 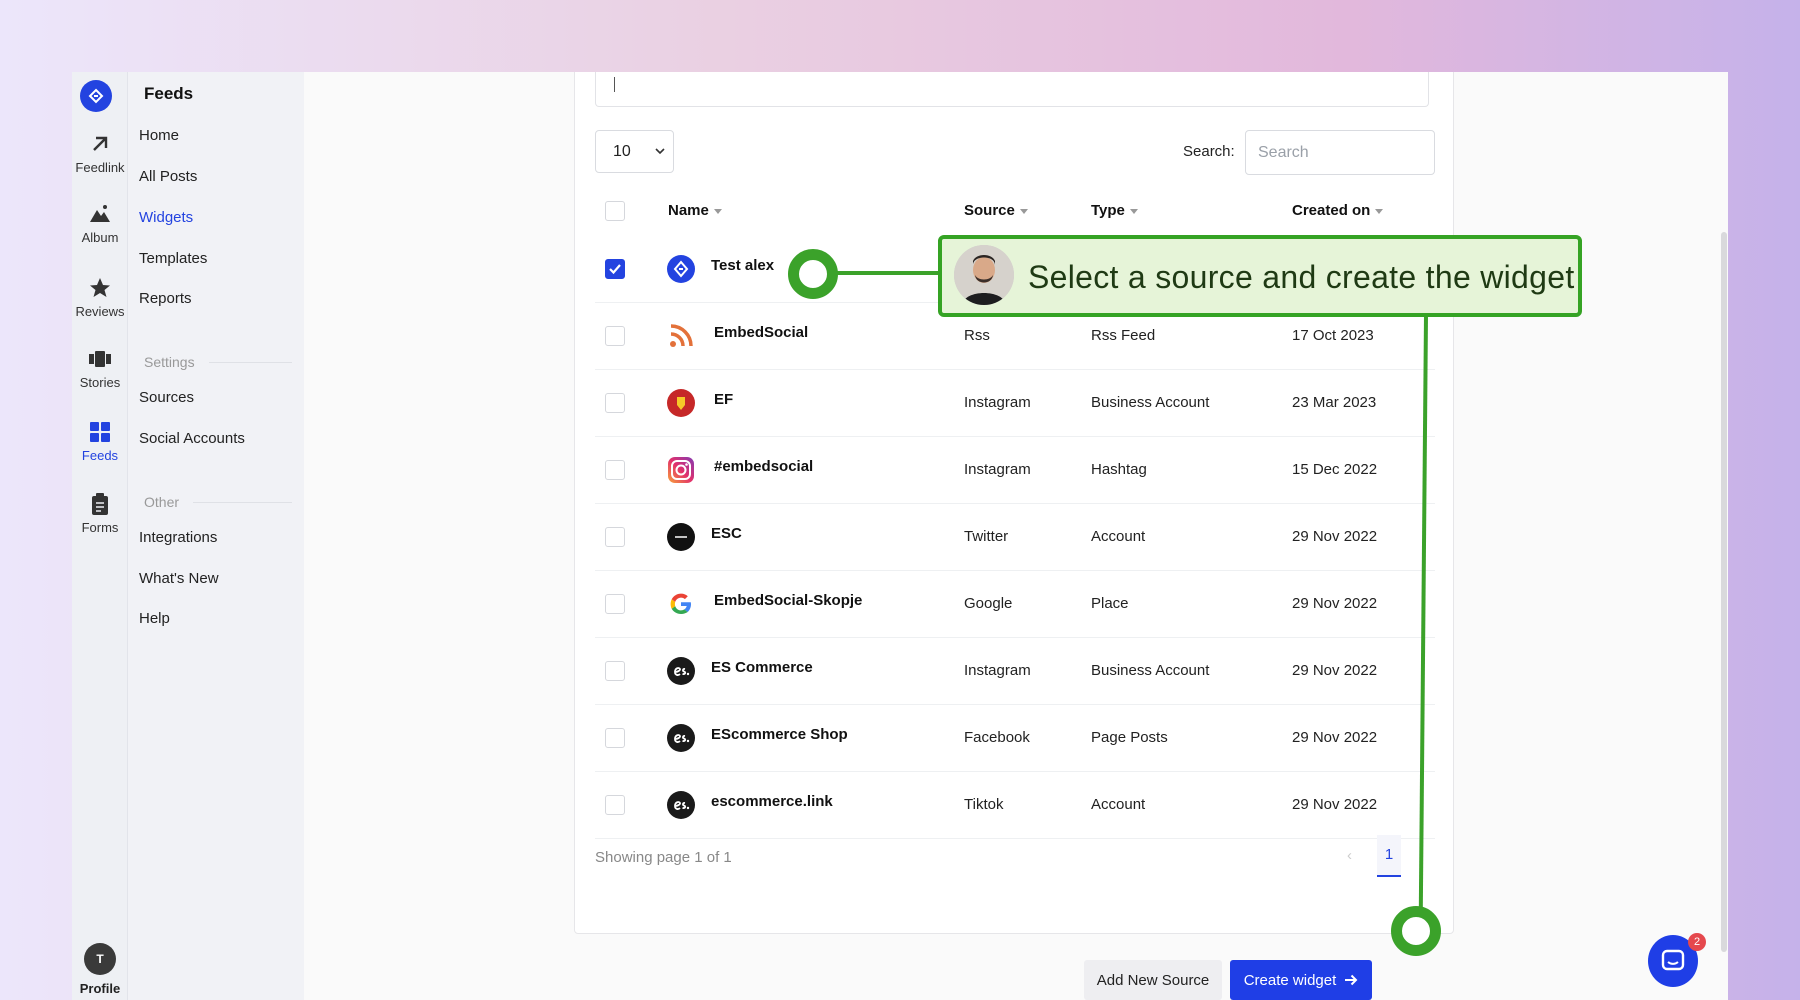 I want to click on column-header-name: Name, so click(x=695, y=210).